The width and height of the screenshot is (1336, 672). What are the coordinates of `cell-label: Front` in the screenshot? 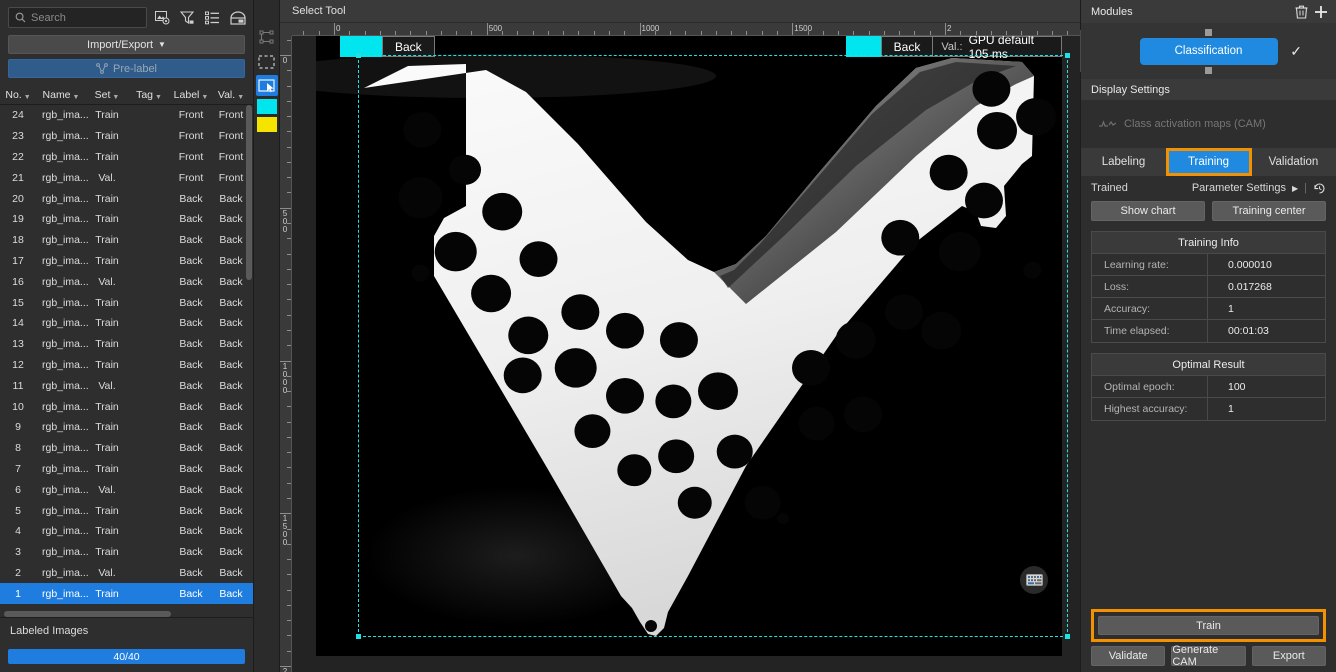 It's located at (191, 136).